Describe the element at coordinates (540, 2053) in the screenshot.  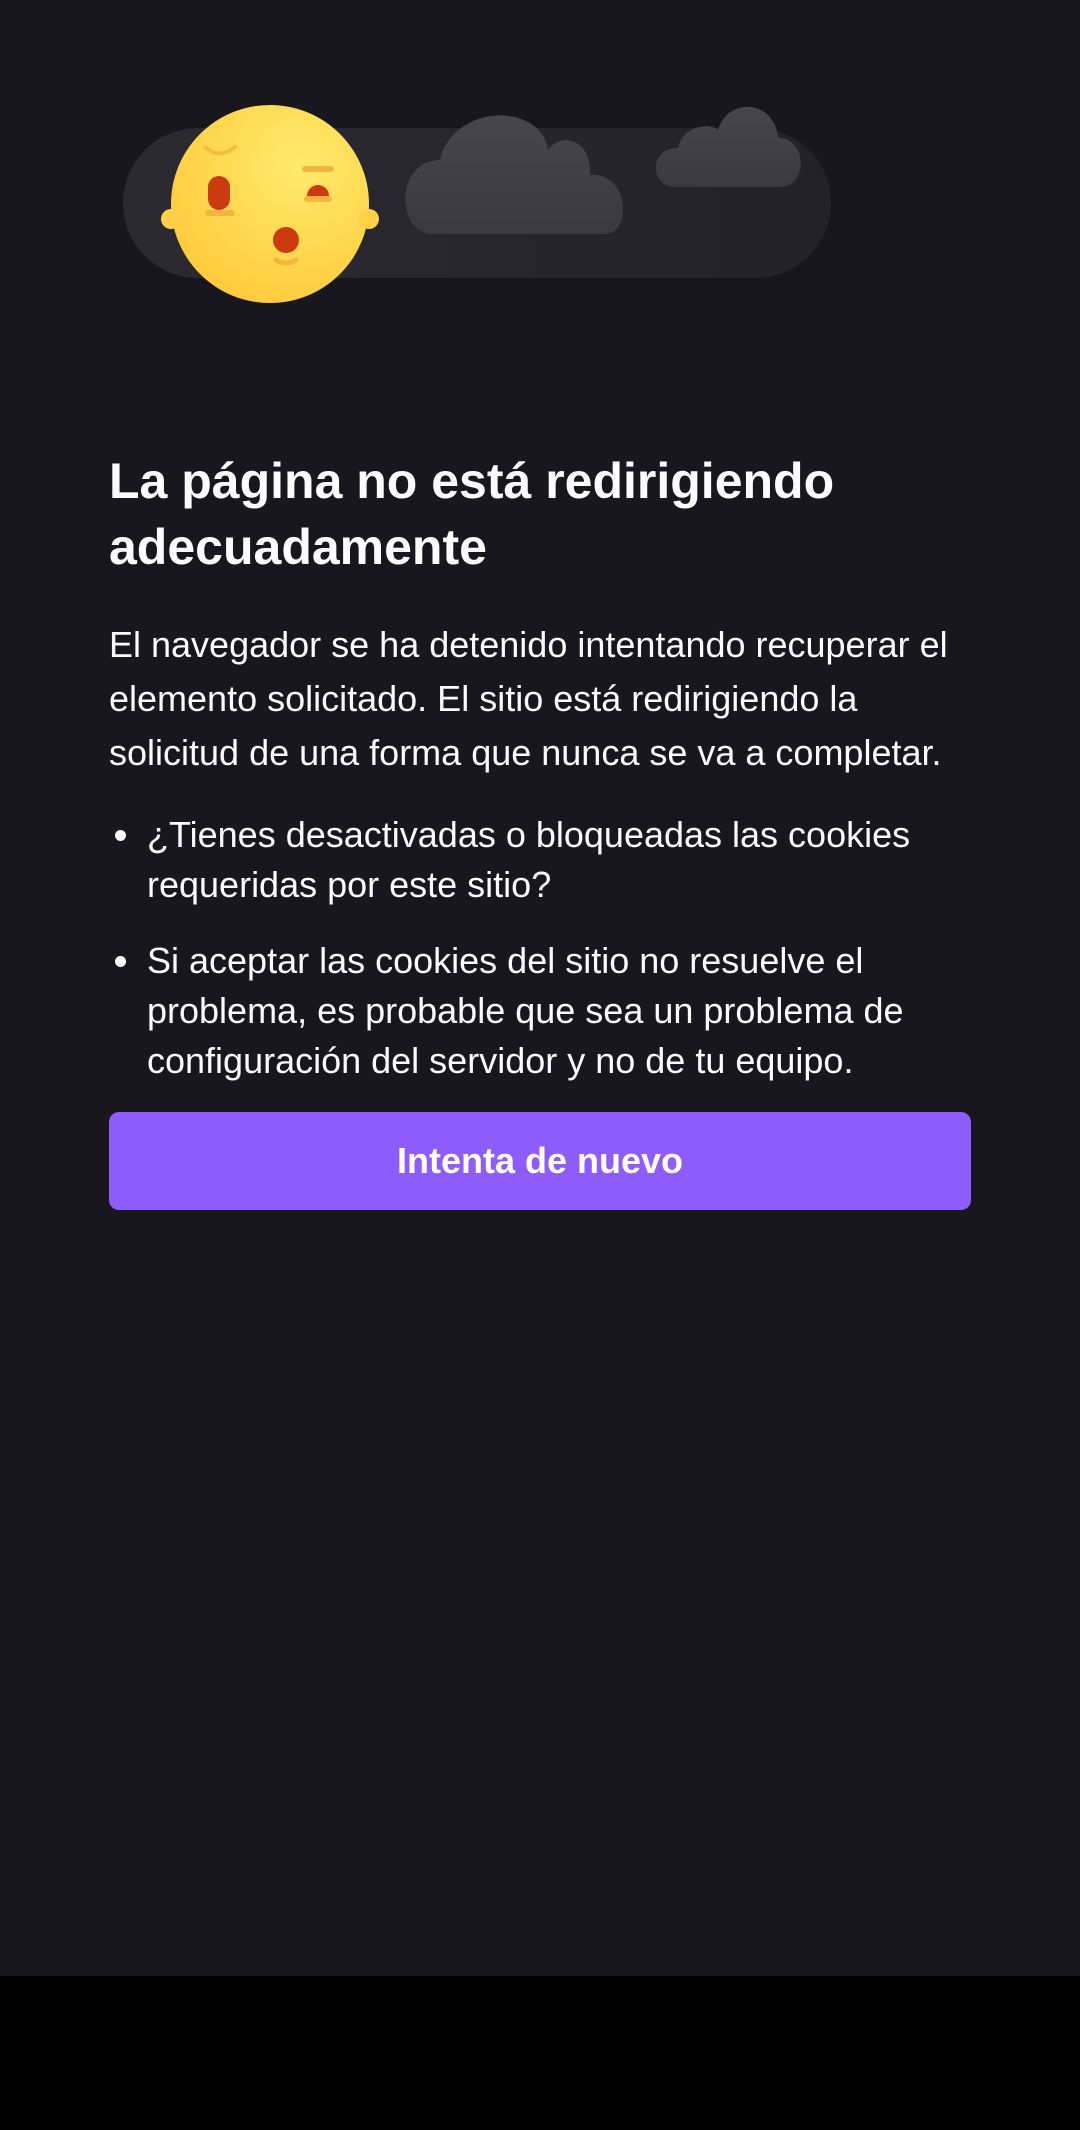
I see `system-navigation-area` at that location.